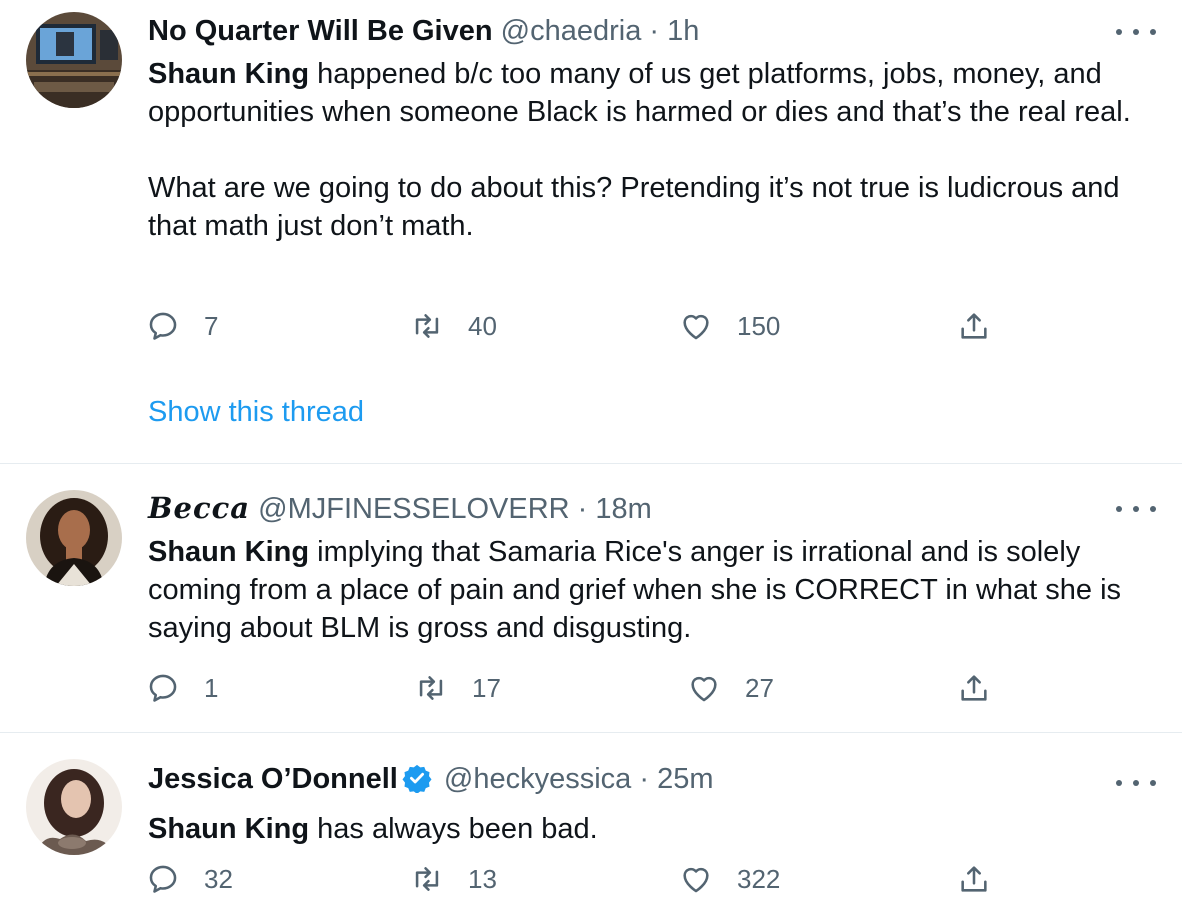 The width and height of the screenshot is (1182, 920). I want to click on handle: @heckyessica, so click(537, 779).